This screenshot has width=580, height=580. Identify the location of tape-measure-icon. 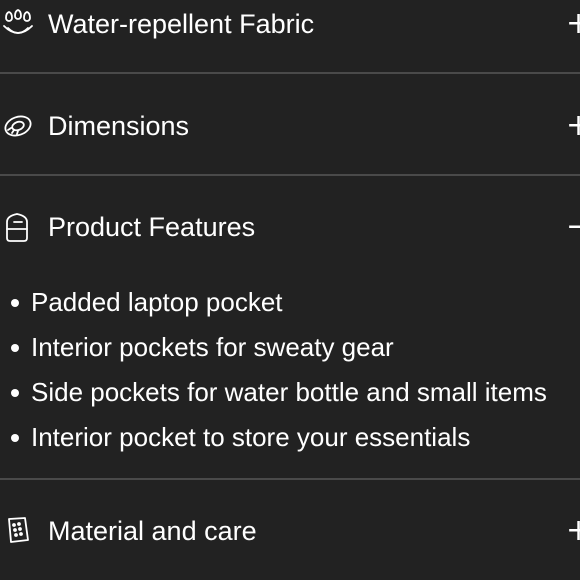
(18, 126).